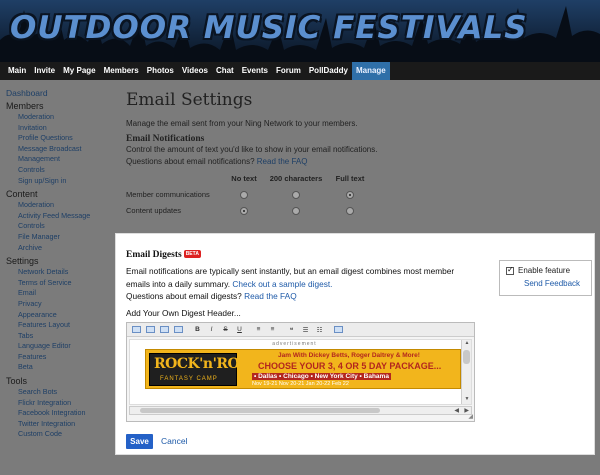 This screenshot has height=475, width=600. What do you see at coordinates (269, 28) in the screenshot?
I see `site-title: OUTDOOR MUSIC FESTIVALS` at bounding box center [269, 28].